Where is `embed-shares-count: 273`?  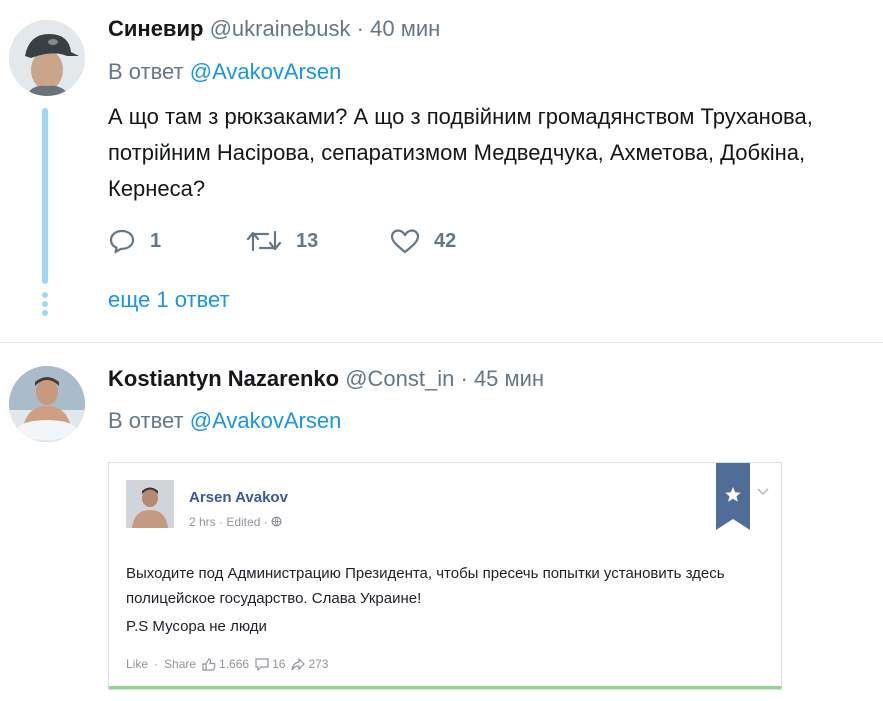 embed-shares-count: 273 is located at coordinates (318, 664).